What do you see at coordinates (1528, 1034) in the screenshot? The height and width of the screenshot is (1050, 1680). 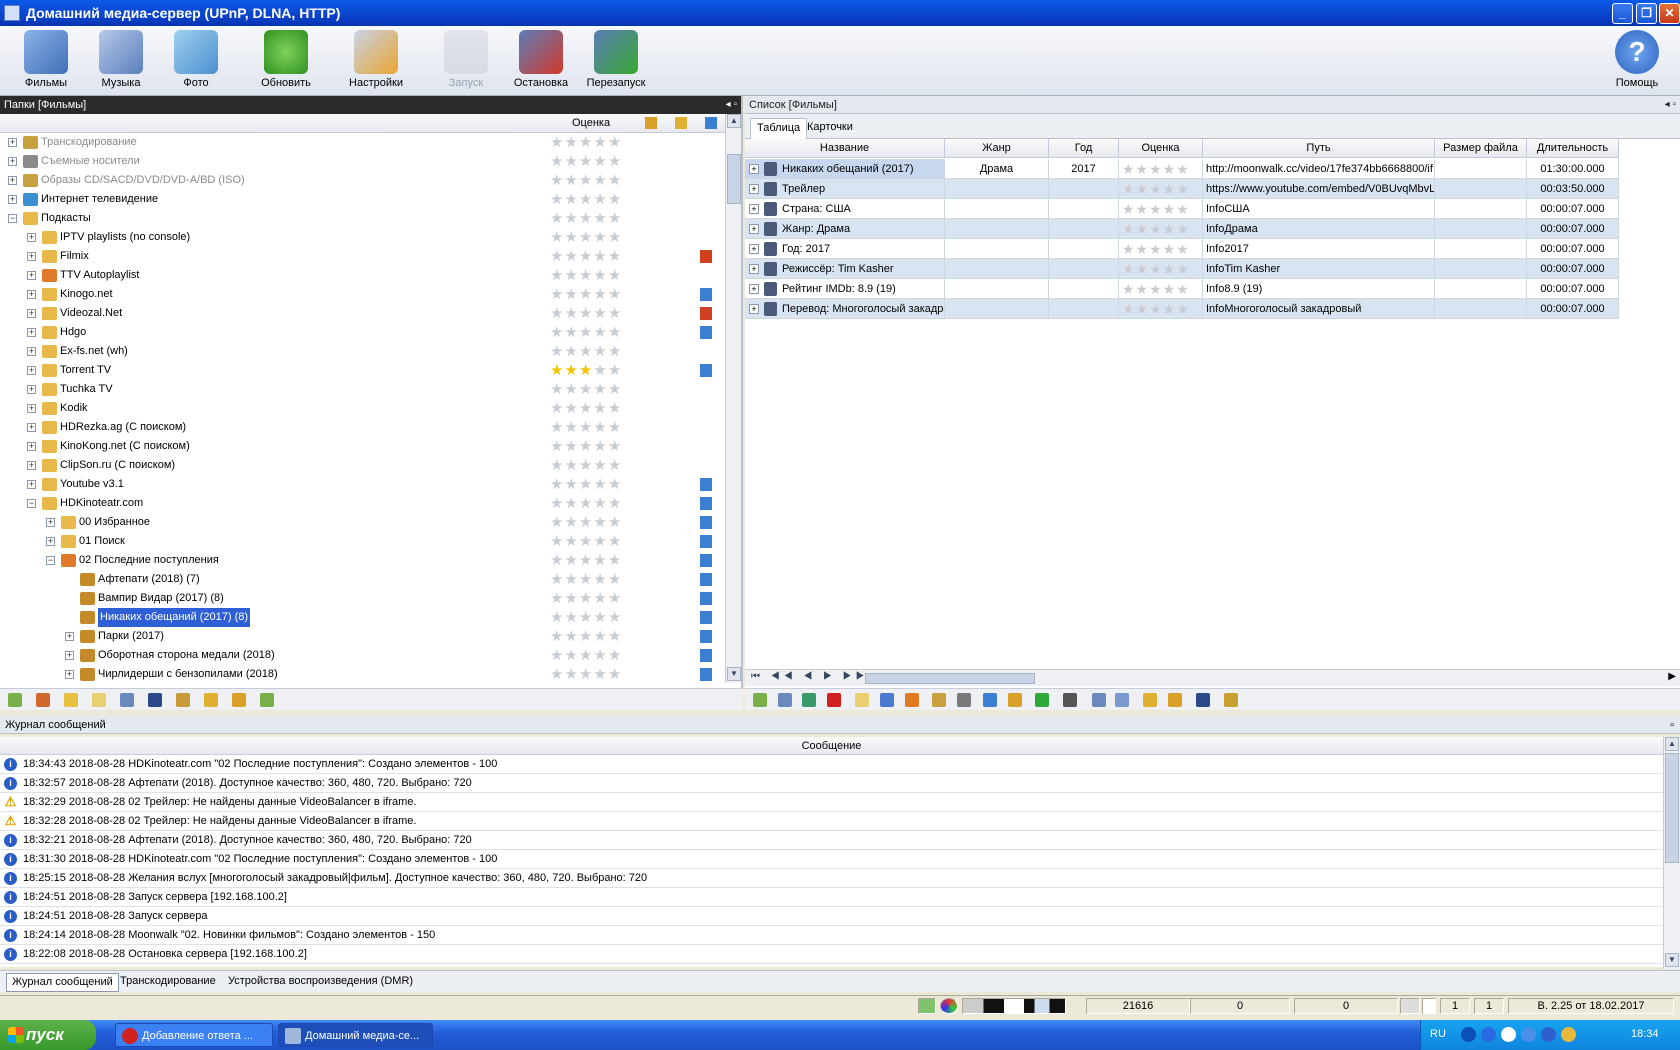 I see `tray-skype-icon` at bounding box center [1528, 1034].